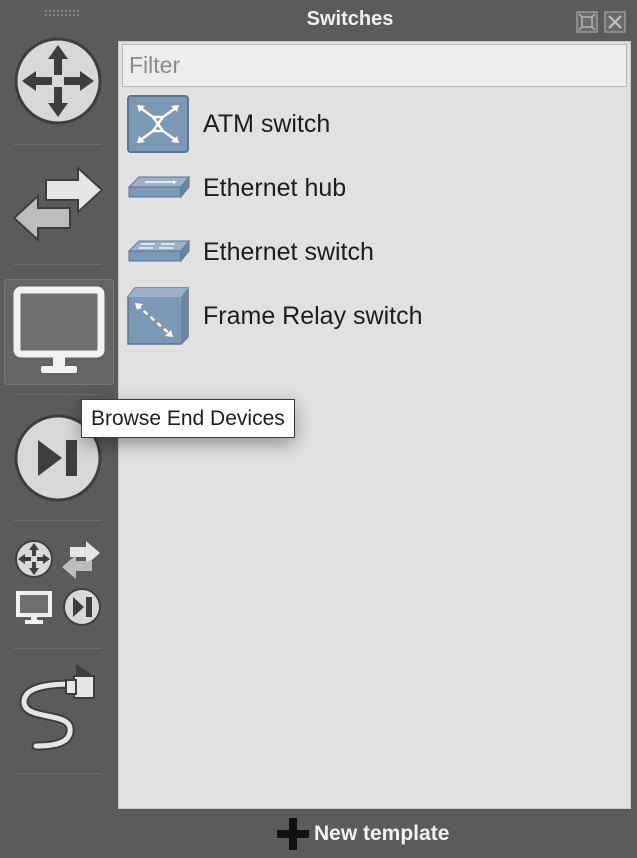 This screenshot has height=858, width=637. I want to click on device-item-frame-relay-switch: Frame Relay switch, so click(375, 316).